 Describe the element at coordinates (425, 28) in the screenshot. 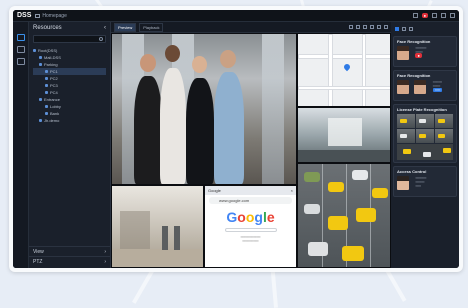

I see `events-toolbar` at that location.